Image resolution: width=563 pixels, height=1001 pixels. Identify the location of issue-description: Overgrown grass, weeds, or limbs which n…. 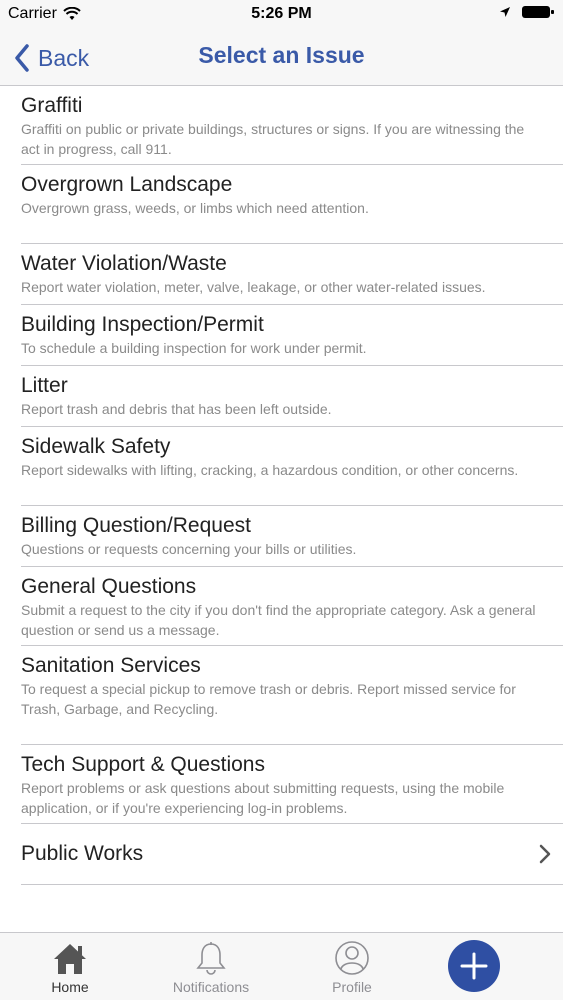
(195, 208).